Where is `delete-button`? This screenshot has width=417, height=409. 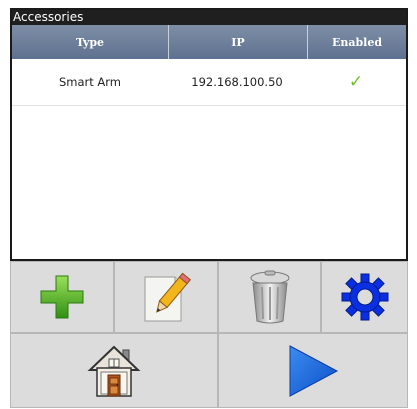 delete-button is located at coordinates (269, 297).